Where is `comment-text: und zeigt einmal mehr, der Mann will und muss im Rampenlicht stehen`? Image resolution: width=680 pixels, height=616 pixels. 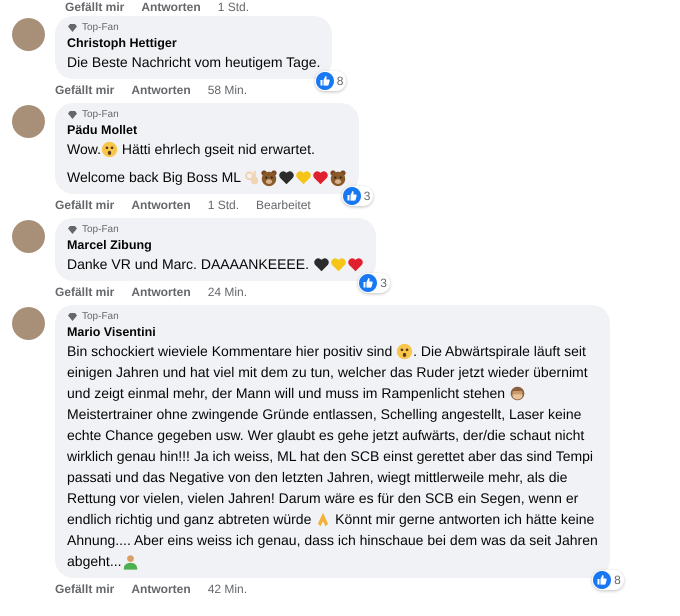
comment-text: und zeigt einmal mehr, der Mann will und muss im Rampenlicht stehen is located at coordinates (286, 393).